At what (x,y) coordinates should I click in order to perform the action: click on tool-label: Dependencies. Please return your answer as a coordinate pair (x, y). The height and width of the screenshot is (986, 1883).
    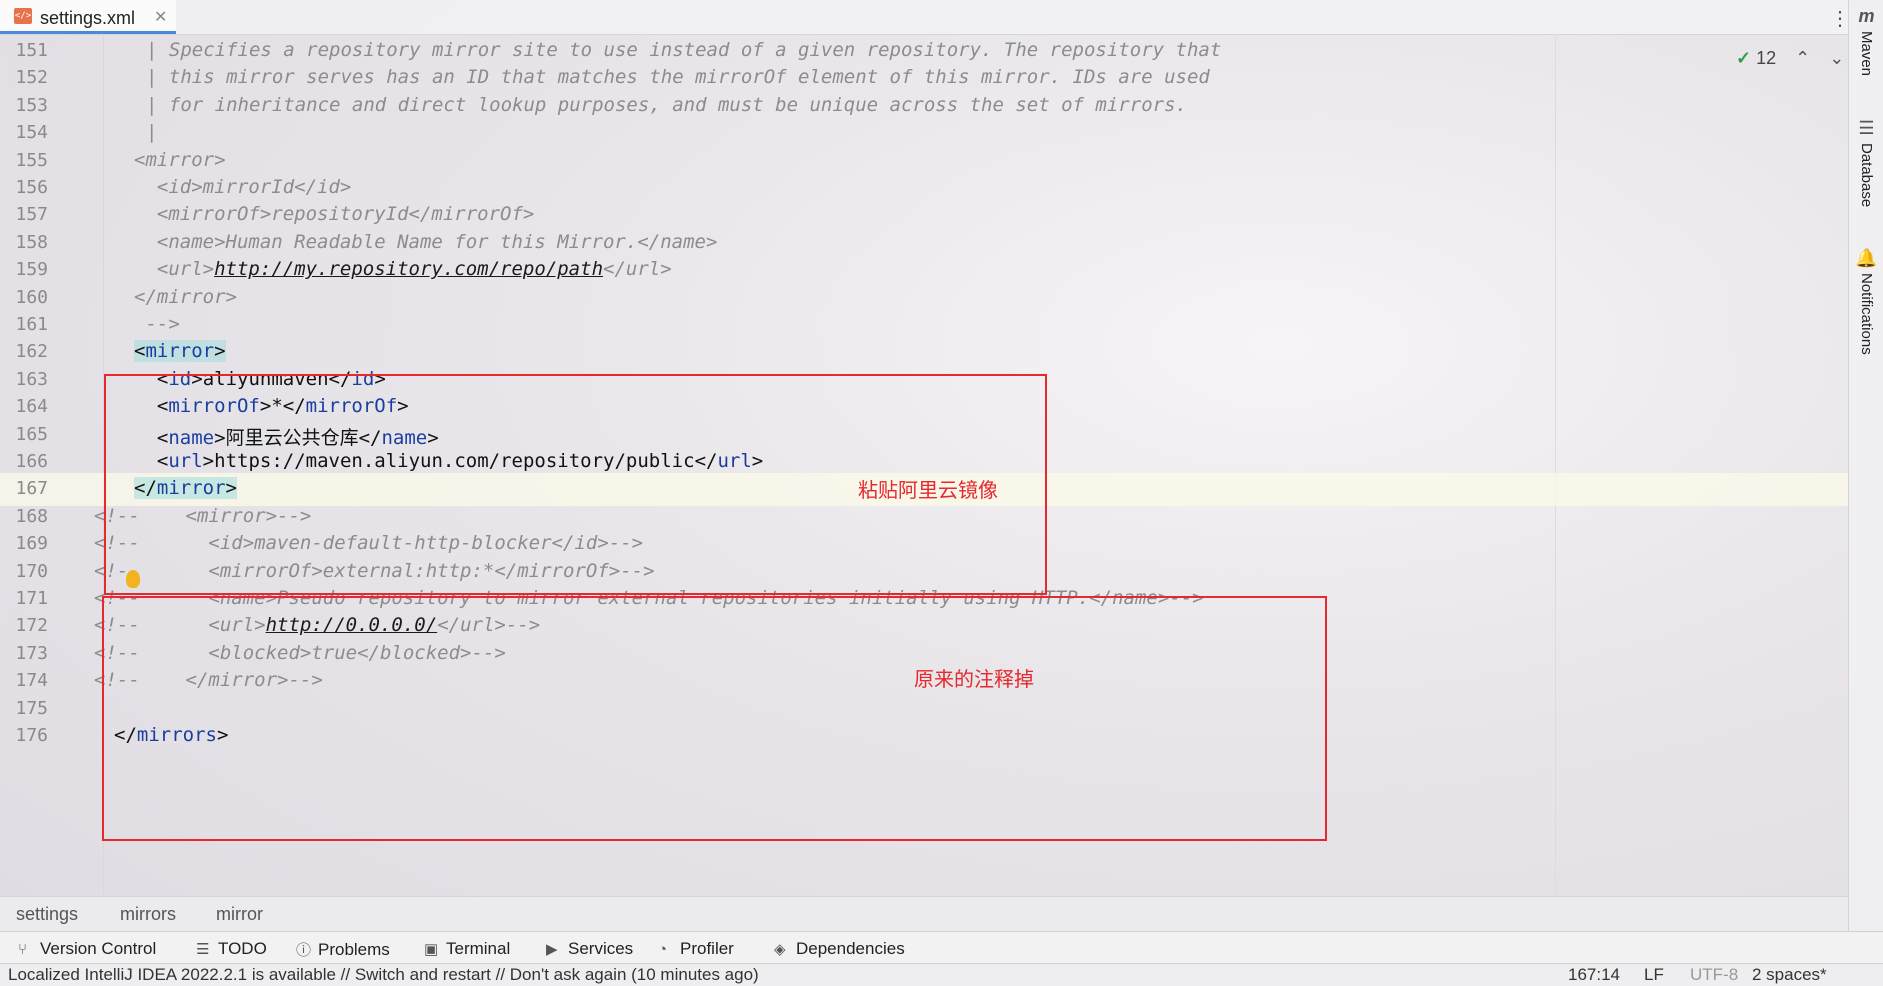
    Looking at the image, I should click on (850, 948).